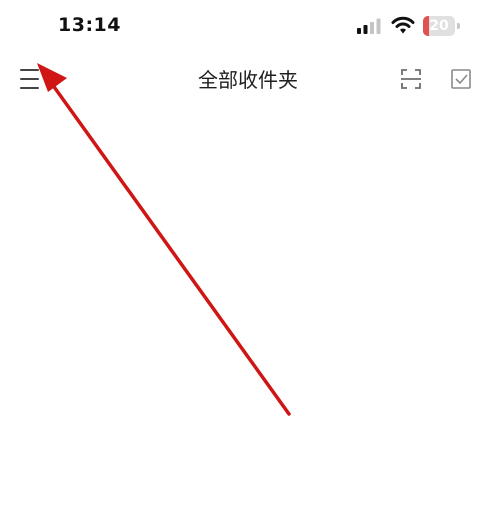  I want to click on multi-select-button, so click(461, 79).